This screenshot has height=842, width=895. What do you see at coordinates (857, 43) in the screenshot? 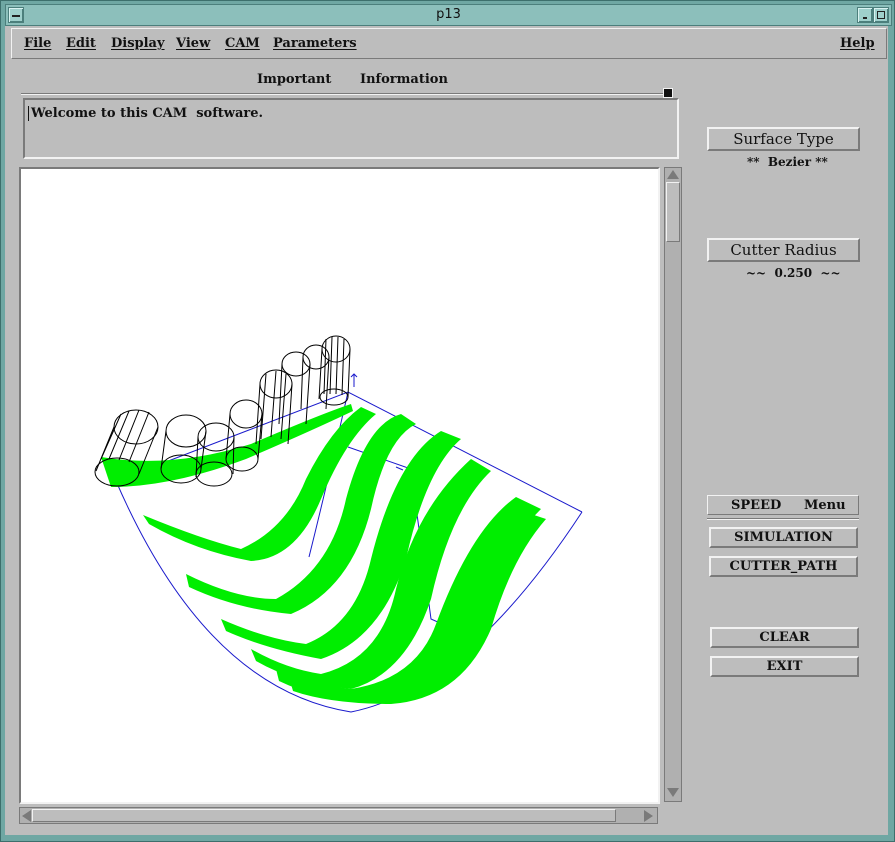
I see `menu-help: Help` at bounding box center [857, 43].